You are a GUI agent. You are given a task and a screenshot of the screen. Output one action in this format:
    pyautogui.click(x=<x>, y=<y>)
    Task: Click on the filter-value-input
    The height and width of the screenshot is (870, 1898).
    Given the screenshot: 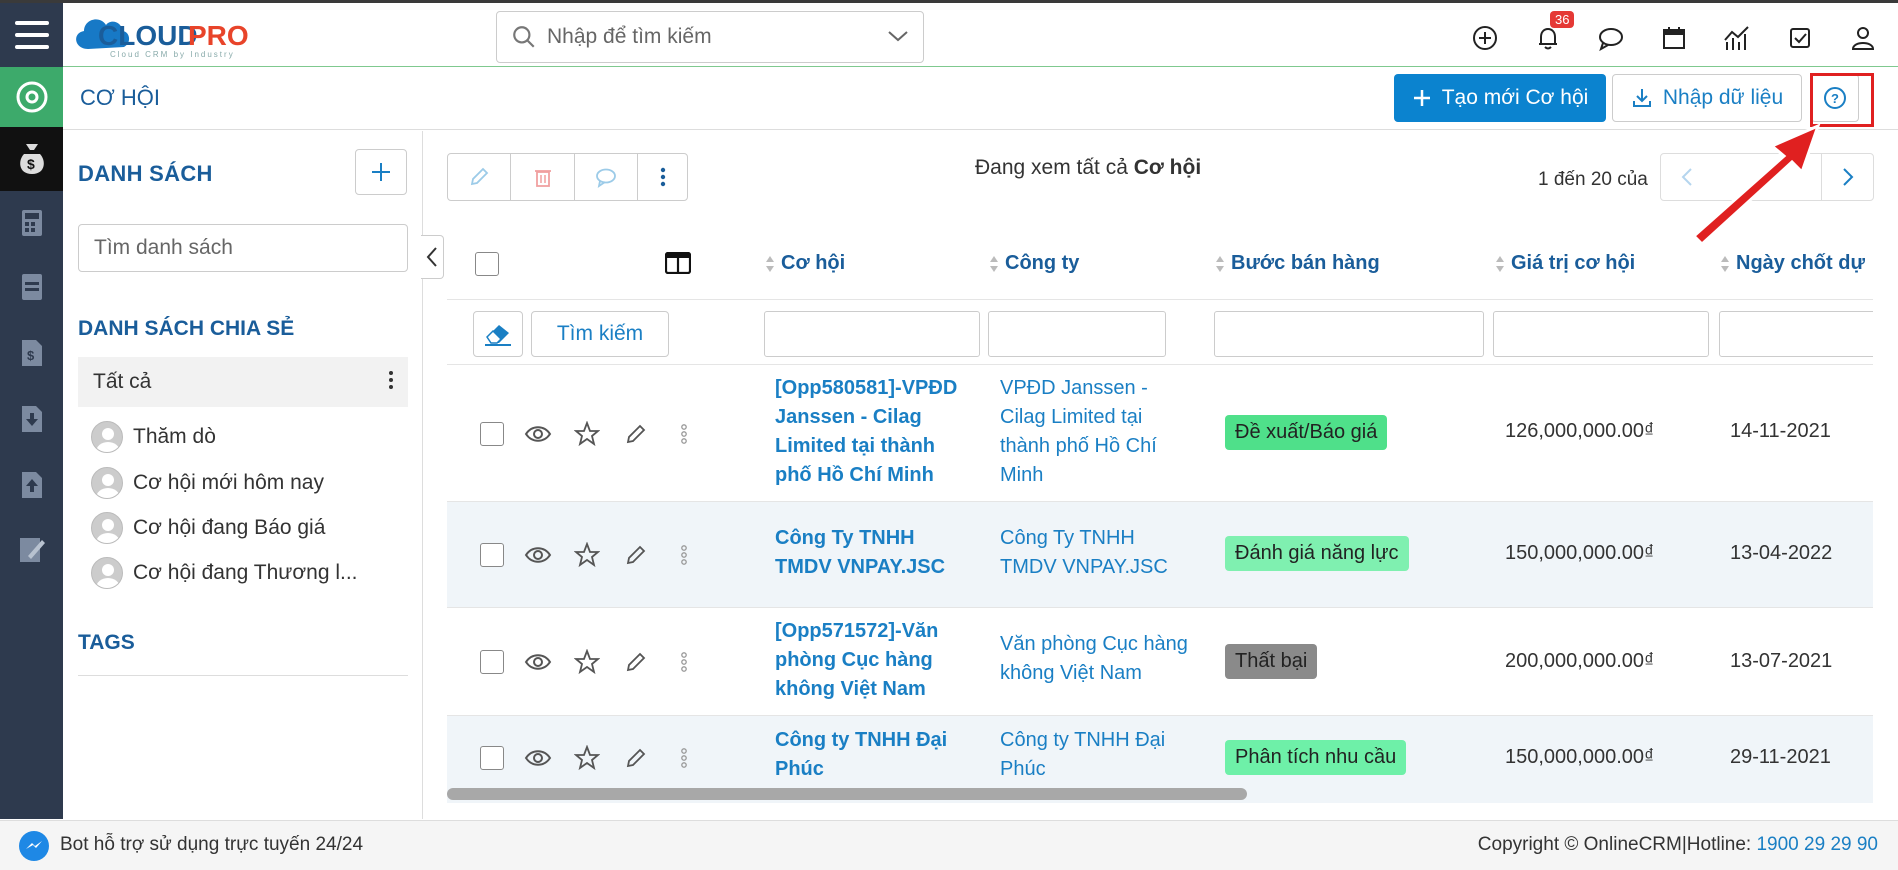 What is the action you would take?
    pyautogui.click(x=1601, y=334)
    